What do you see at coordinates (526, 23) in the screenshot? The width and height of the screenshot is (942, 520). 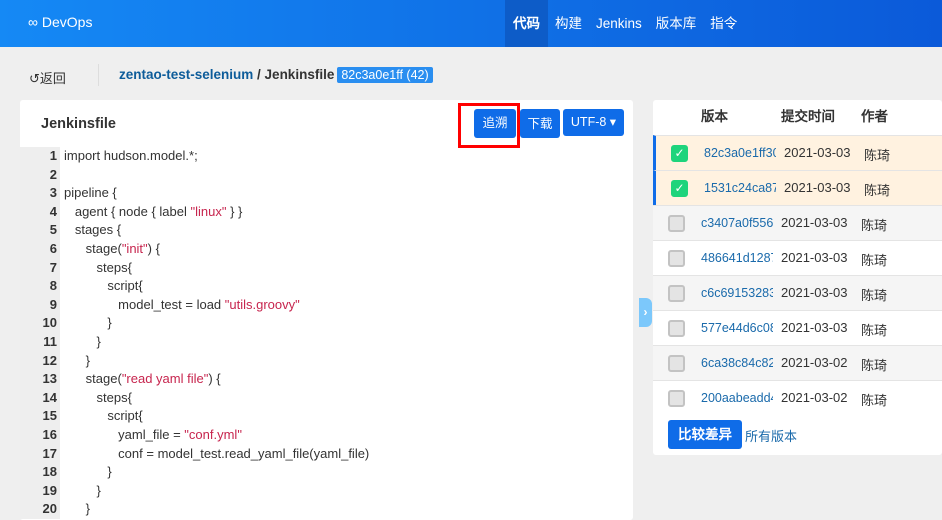 I see `nav-item: 代码` at bounding box center [526, 23].